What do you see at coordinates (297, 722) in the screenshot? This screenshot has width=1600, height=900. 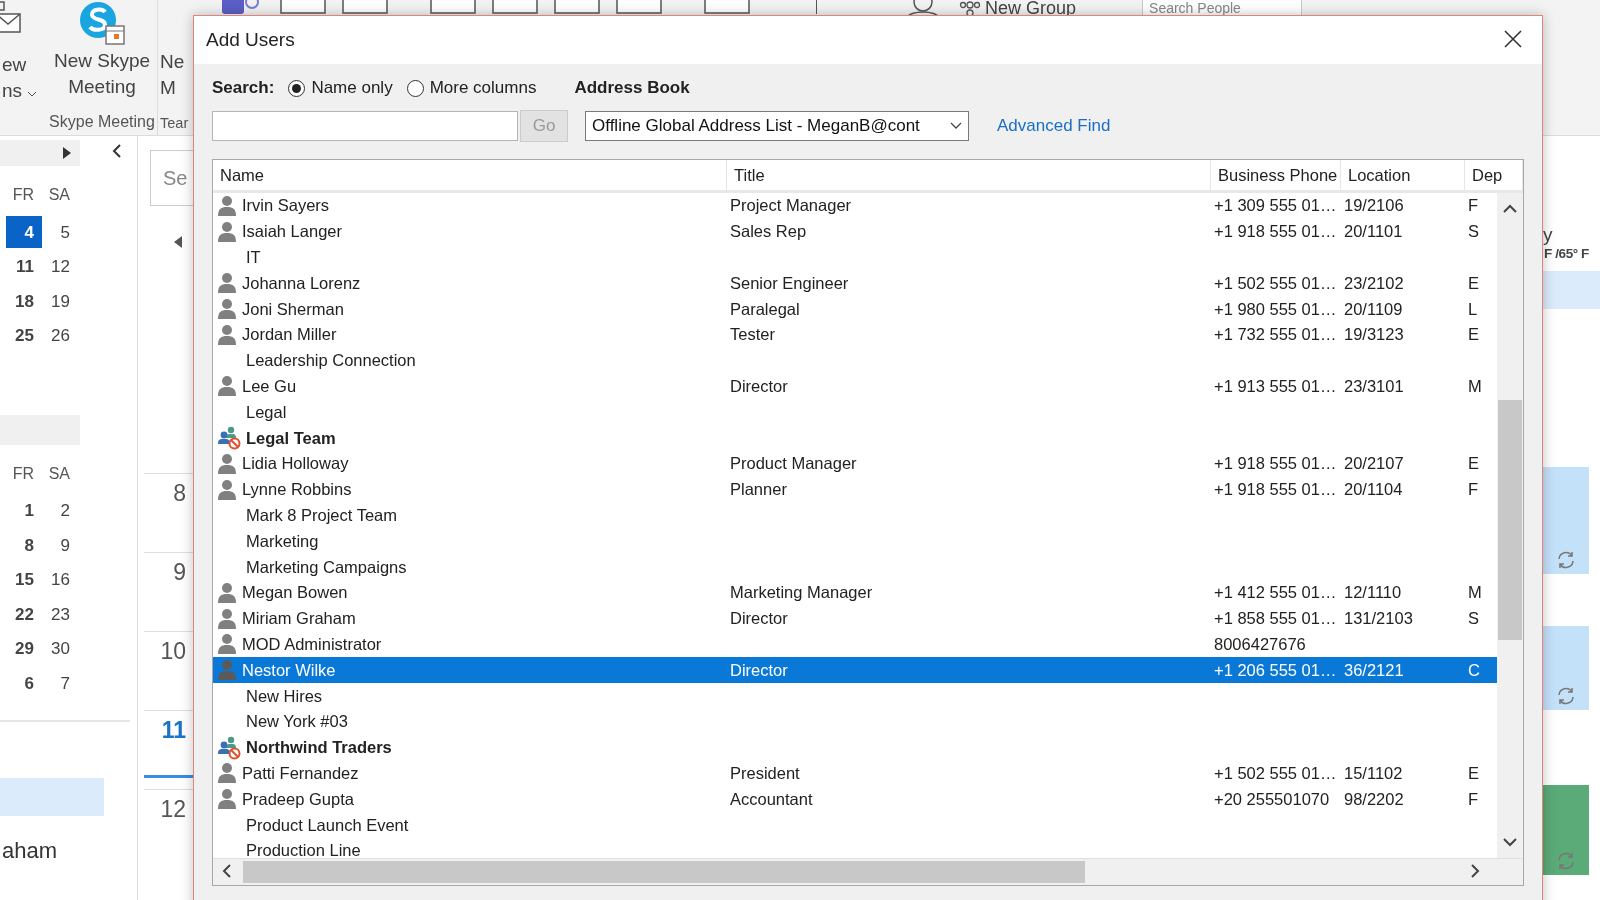 I see `name-cell: New York #03` at bounding box center [297, 722].